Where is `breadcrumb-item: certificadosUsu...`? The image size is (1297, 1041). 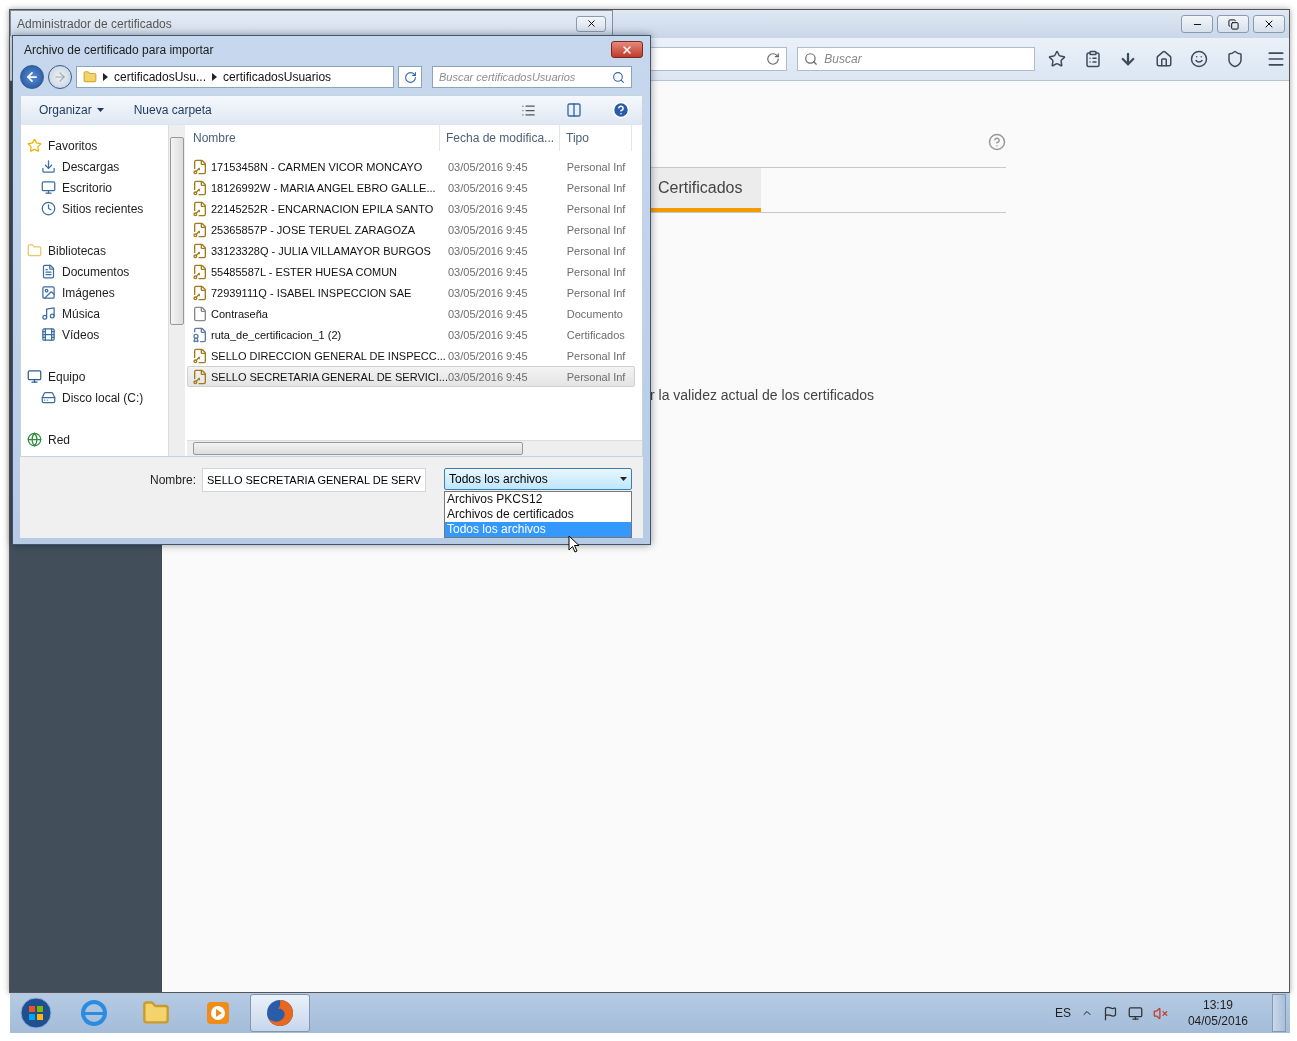
breadcrumb-item: certificadosUsu... is located at coordinates (160, 77).